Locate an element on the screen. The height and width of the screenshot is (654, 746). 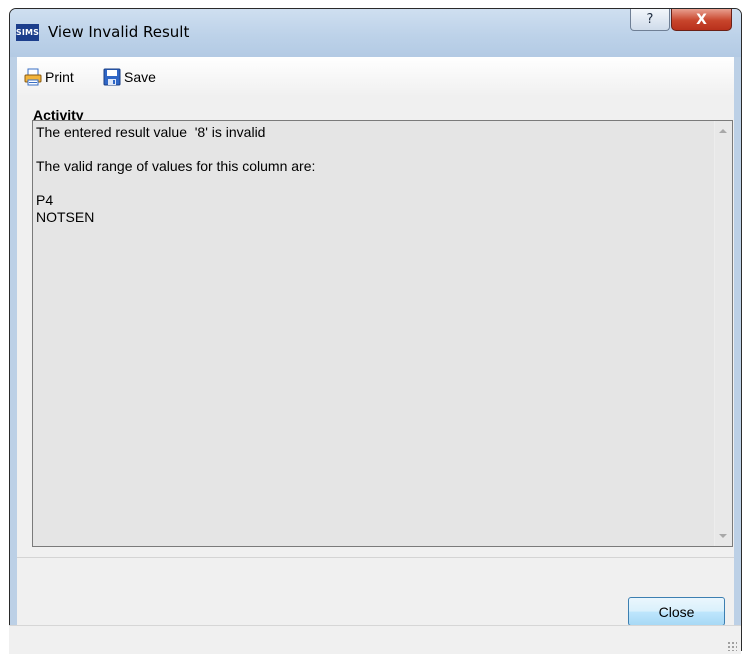
print-button: Print is located at coordinates (49, 77).